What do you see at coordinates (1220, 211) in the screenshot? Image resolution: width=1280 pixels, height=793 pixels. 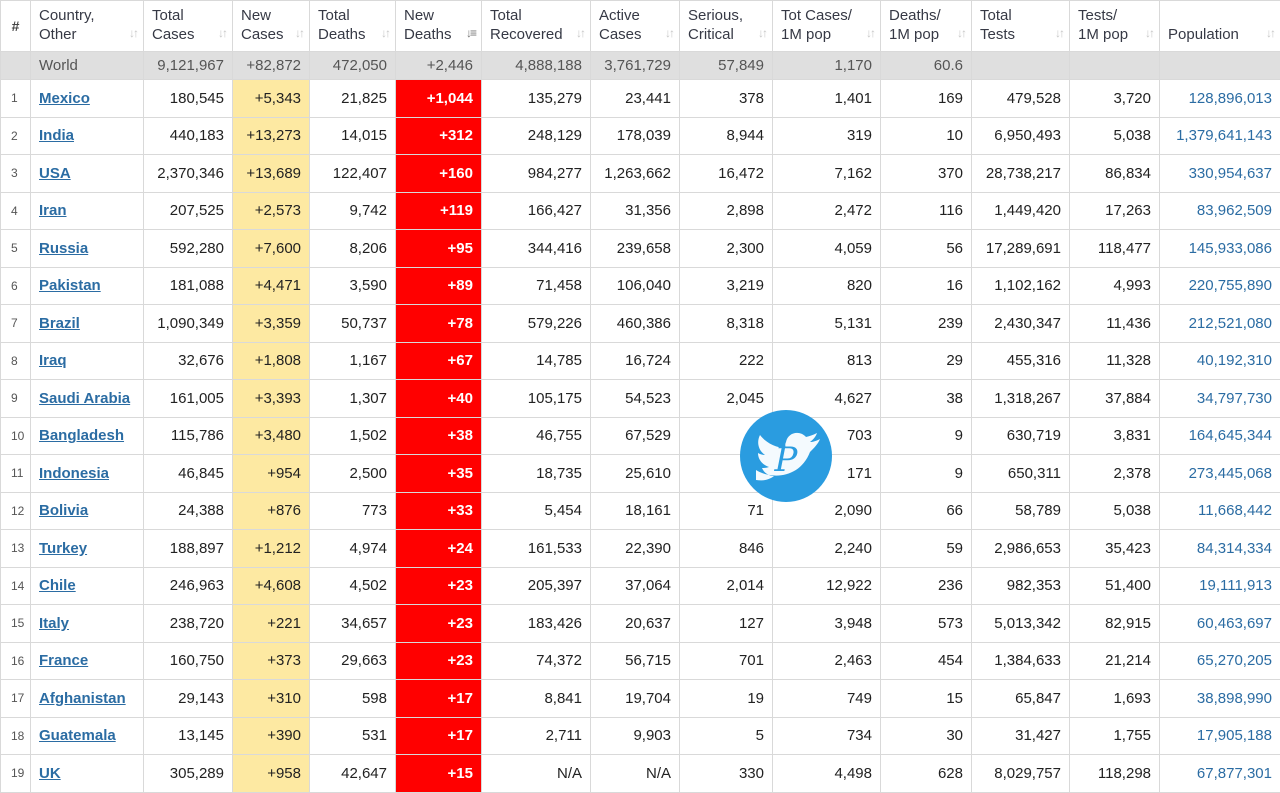 I see `population-cell: 83,962,509` at bounding box center [1220, 211].